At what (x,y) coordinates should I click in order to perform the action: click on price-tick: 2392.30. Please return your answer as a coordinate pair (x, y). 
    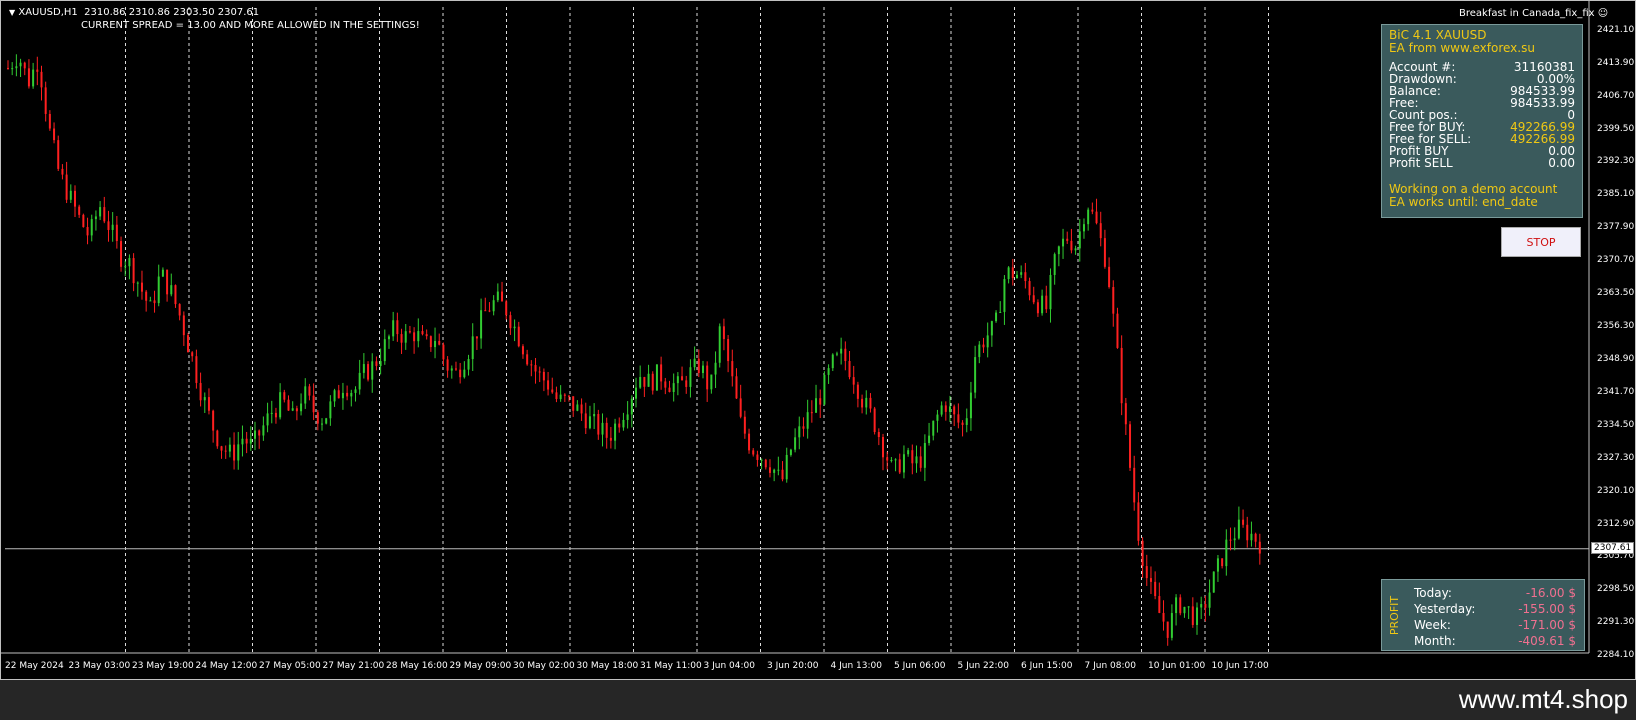
    Looking at the image, I should click on (1616, 161).